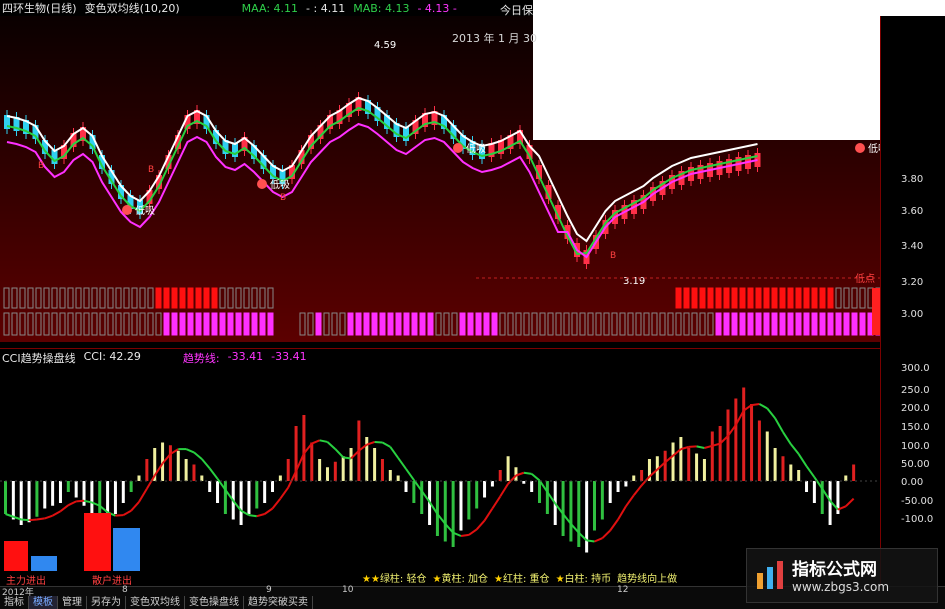 The image size is (945, 609). I want to click on watermark-title: 指标公式网, so click(834, 570).